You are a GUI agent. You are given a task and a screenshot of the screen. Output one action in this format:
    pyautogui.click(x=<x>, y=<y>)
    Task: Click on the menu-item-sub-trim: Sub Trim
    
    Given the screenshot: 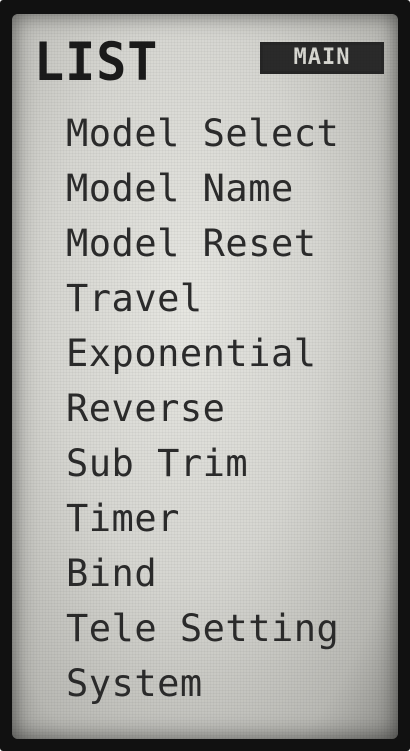 What is the action you would take?
    pyautogui.click(x=202, y=463)
    